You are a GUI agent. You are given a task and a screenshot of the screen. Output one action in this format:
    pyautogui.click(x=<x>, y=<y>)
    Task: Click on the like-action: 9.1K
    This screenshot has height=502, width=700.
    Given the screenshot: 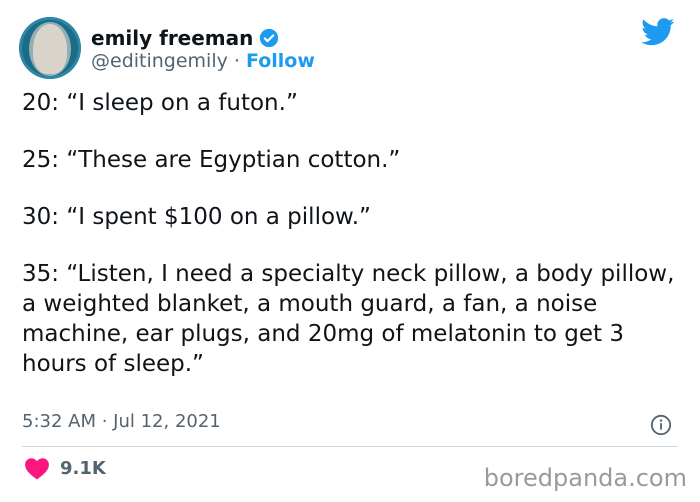 What is the action you would take?
    pyautogui.click(x=65, y=468)
    